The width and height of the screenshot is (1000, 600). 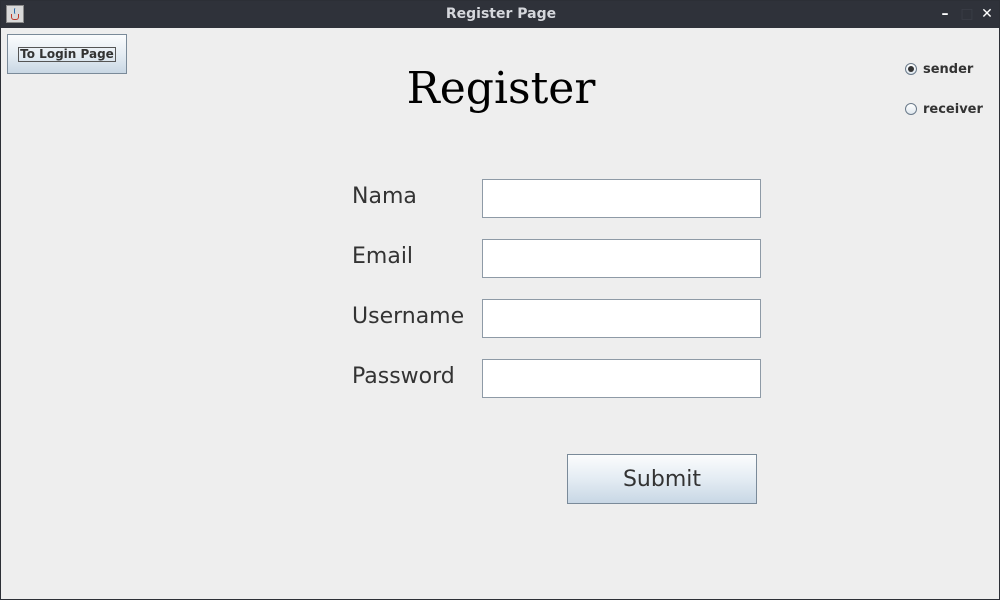 What do you see at coordinates (948, 69) in the screenshot?
I see `radio-sender-label: sender` at bounding box center [948, 69].